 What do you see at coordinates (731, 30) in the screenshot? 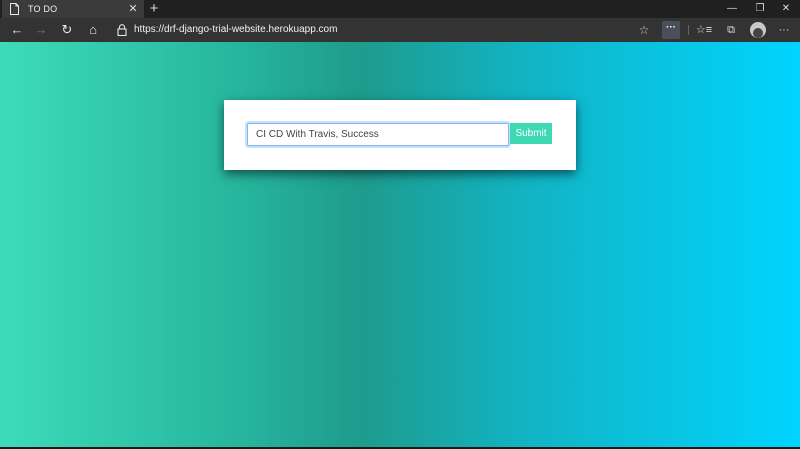
I see `collections-icon: ⧉` at bounding box center [731, 30].